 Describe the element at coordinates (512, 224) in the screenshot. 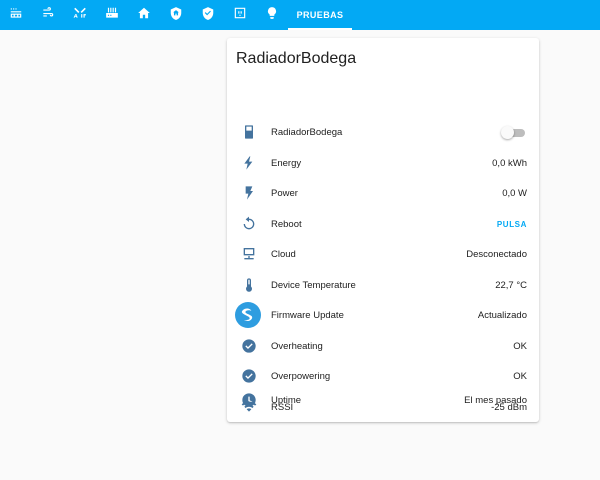

I see `reboot-press-button: PULSA` at that location.